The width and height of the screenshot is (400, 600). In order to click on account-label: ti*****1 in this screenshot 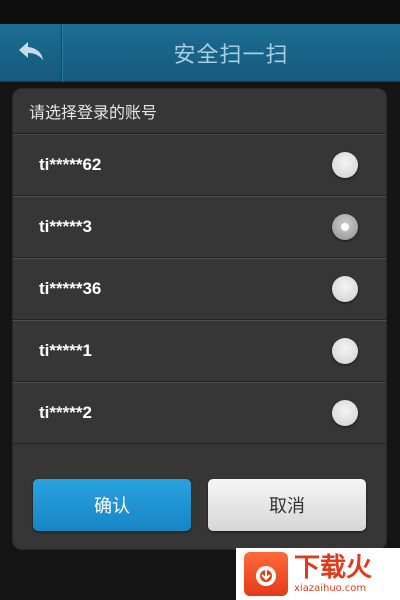, I will do `click(65, 350)`.